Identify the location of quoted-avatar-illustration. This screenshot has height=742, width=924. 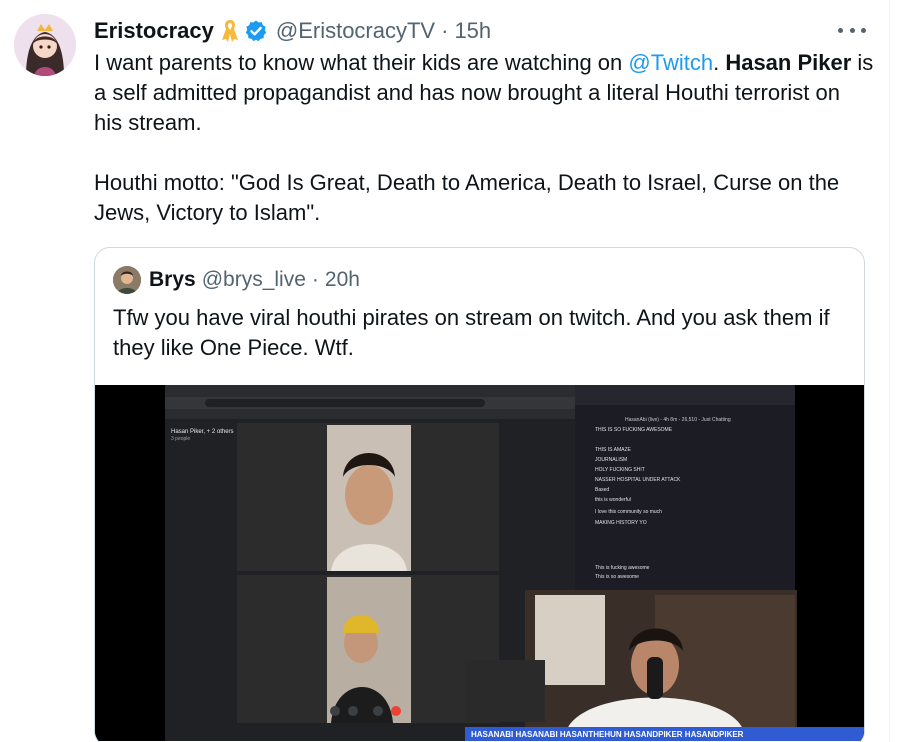
(127, 280).